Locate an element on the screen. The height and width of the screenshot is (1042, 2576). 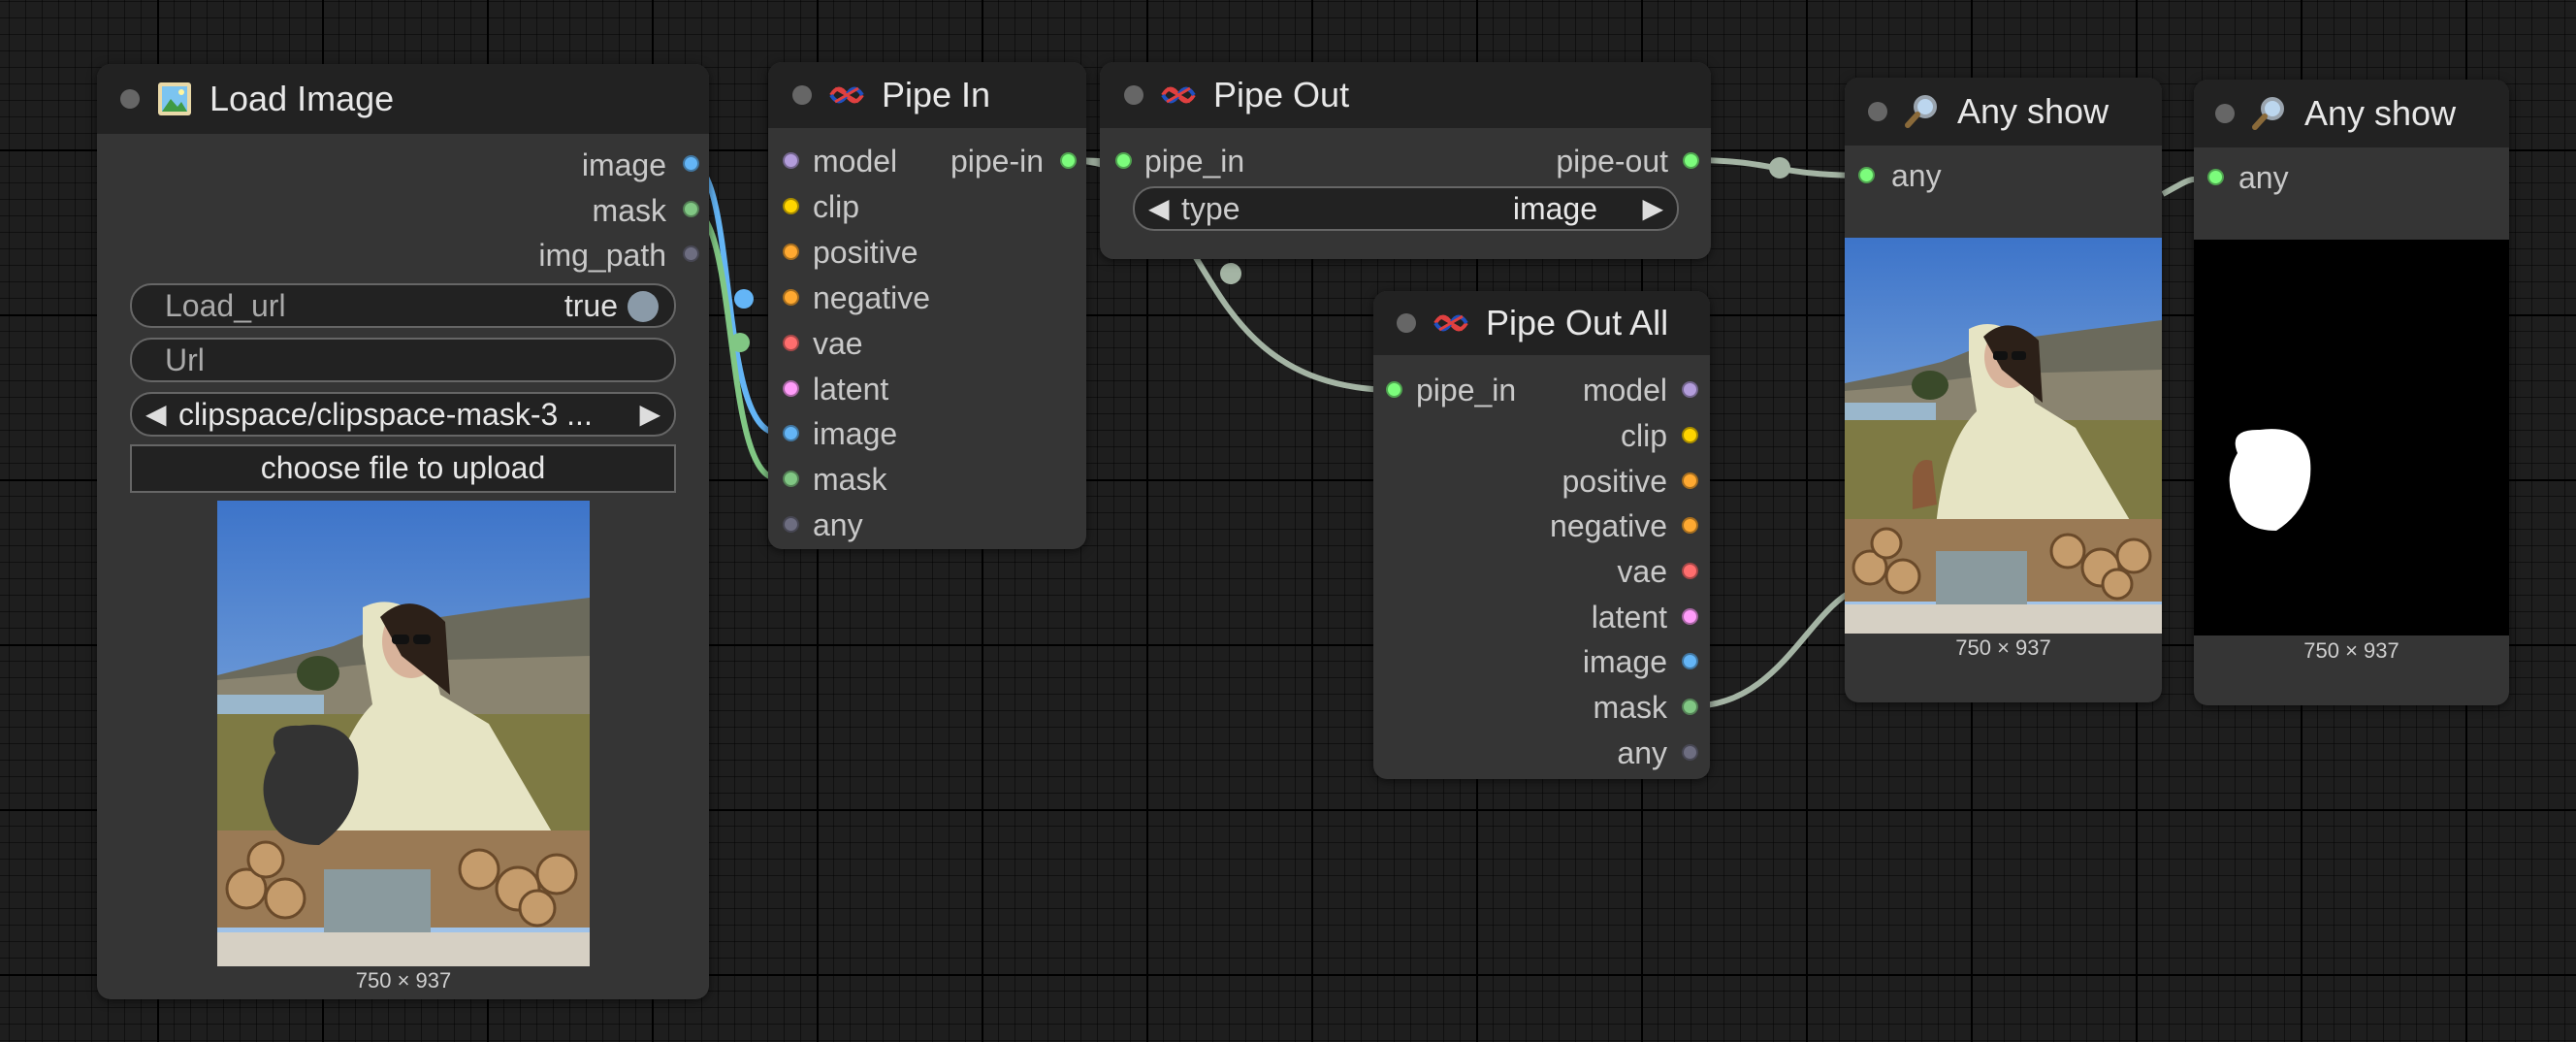
input-vae-label: vae is located at coordinates (838, 343).